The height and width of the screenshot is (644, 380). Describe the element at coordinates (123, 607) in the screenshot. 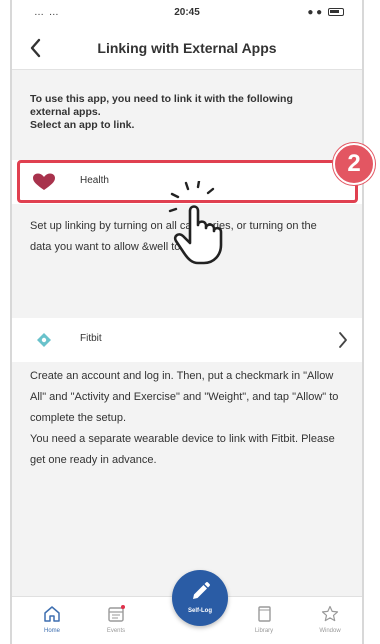

I see `events-notification-dot` at that location.